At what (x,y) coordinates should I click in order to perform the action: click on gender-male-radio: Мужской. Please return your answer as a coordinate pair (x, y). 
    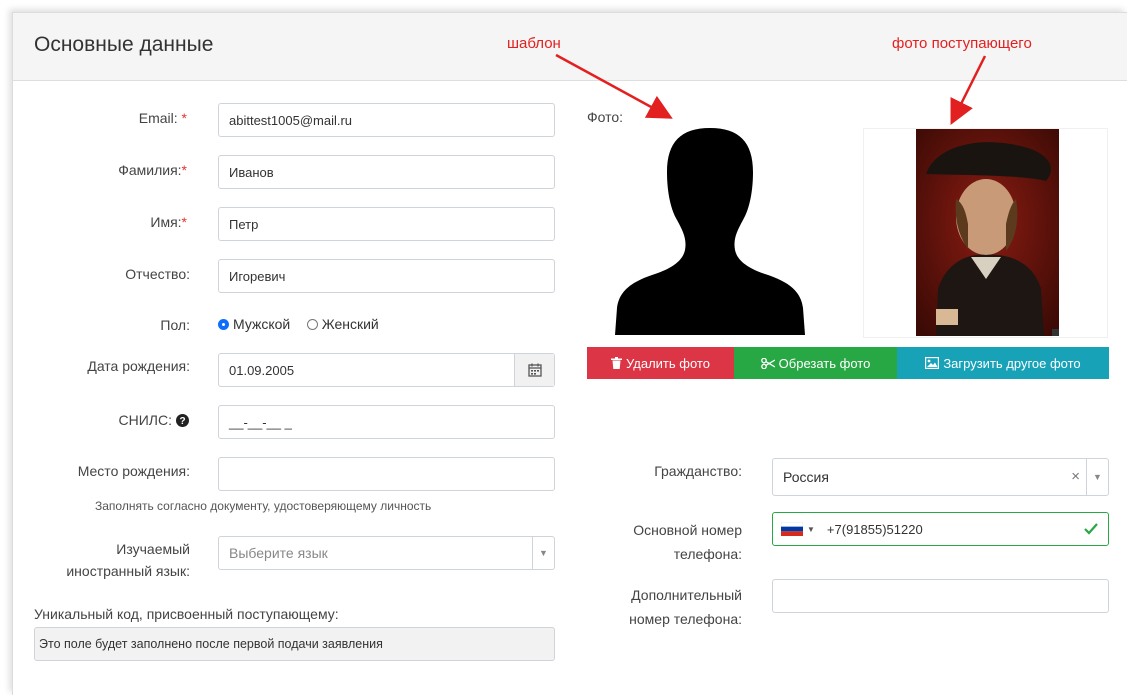
    Looking at the image, I should click on (254, 324).